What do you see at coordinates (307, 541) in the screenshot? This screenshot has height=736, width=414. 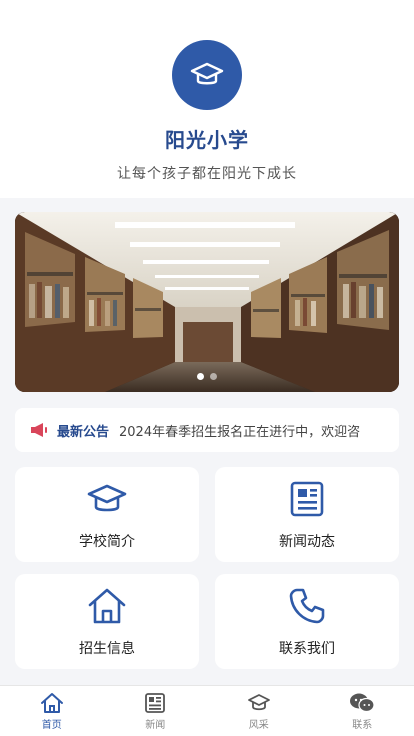 I see `menu-card-label: 新闻动态` at bounding box center [307, 541].